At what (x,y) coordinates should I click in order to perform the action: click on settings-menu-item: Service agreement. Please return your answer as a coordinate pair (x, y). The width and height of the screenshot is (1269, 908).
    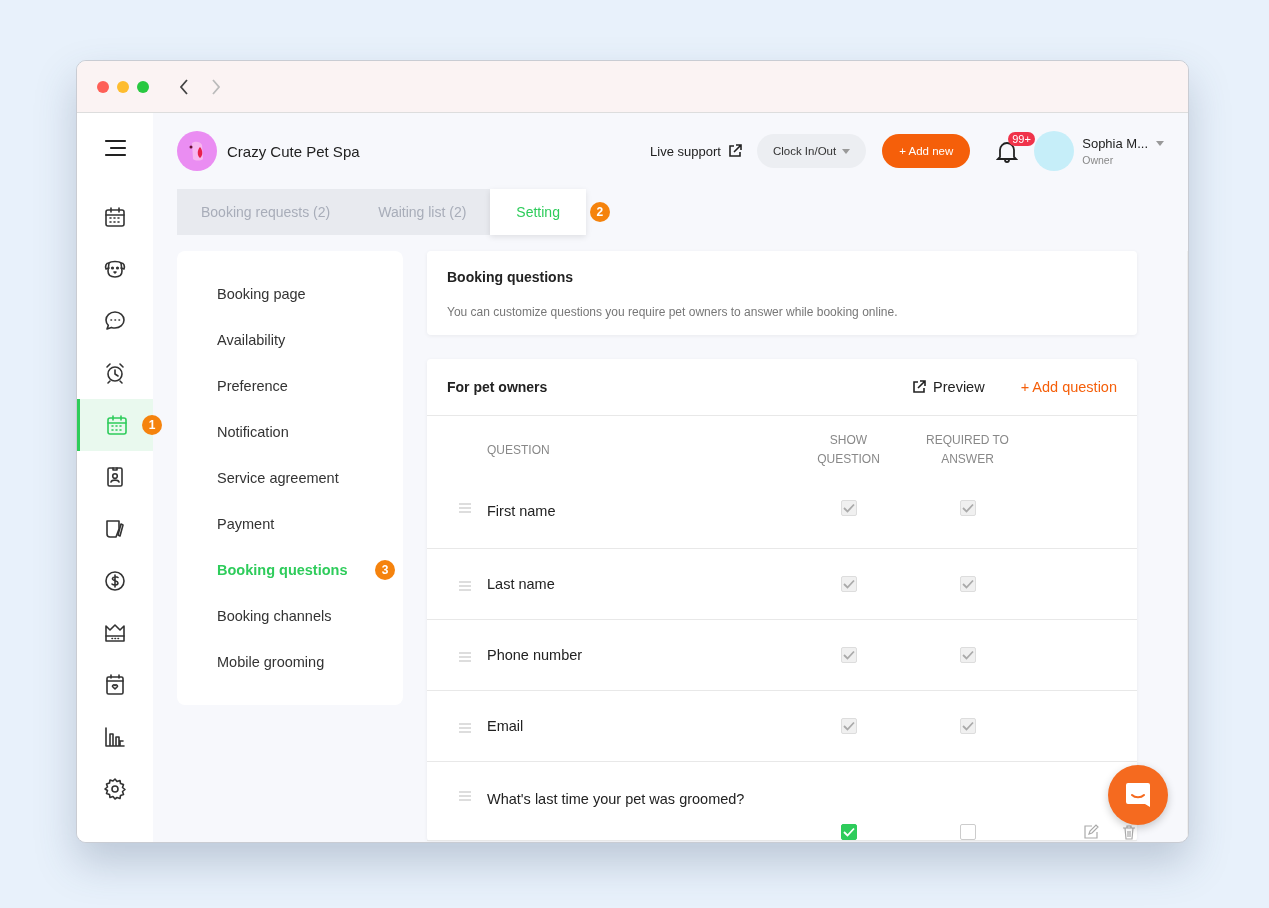
    Looking at the image, I should click on (306, 478).